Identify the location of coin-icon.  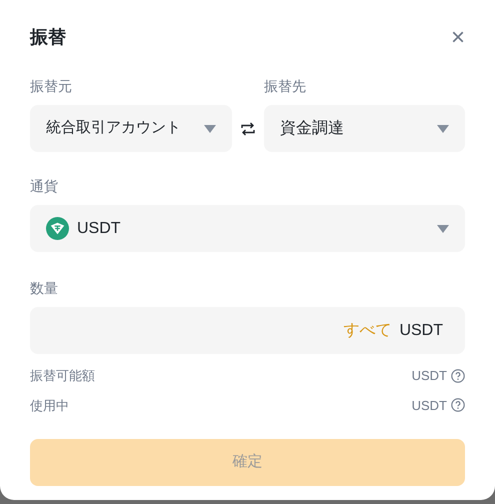
(57, 228).